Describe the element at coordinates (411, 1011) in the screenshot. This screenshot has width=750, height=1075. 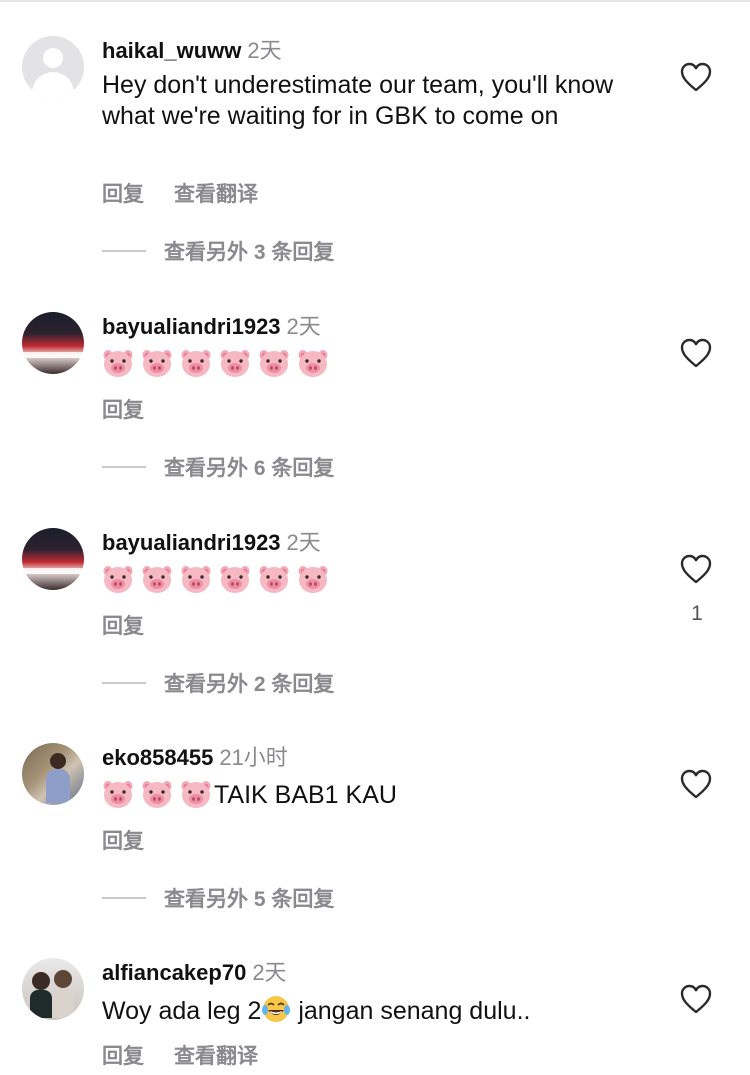
I see `comment-text-end: jangan senang dulu..` at that location.